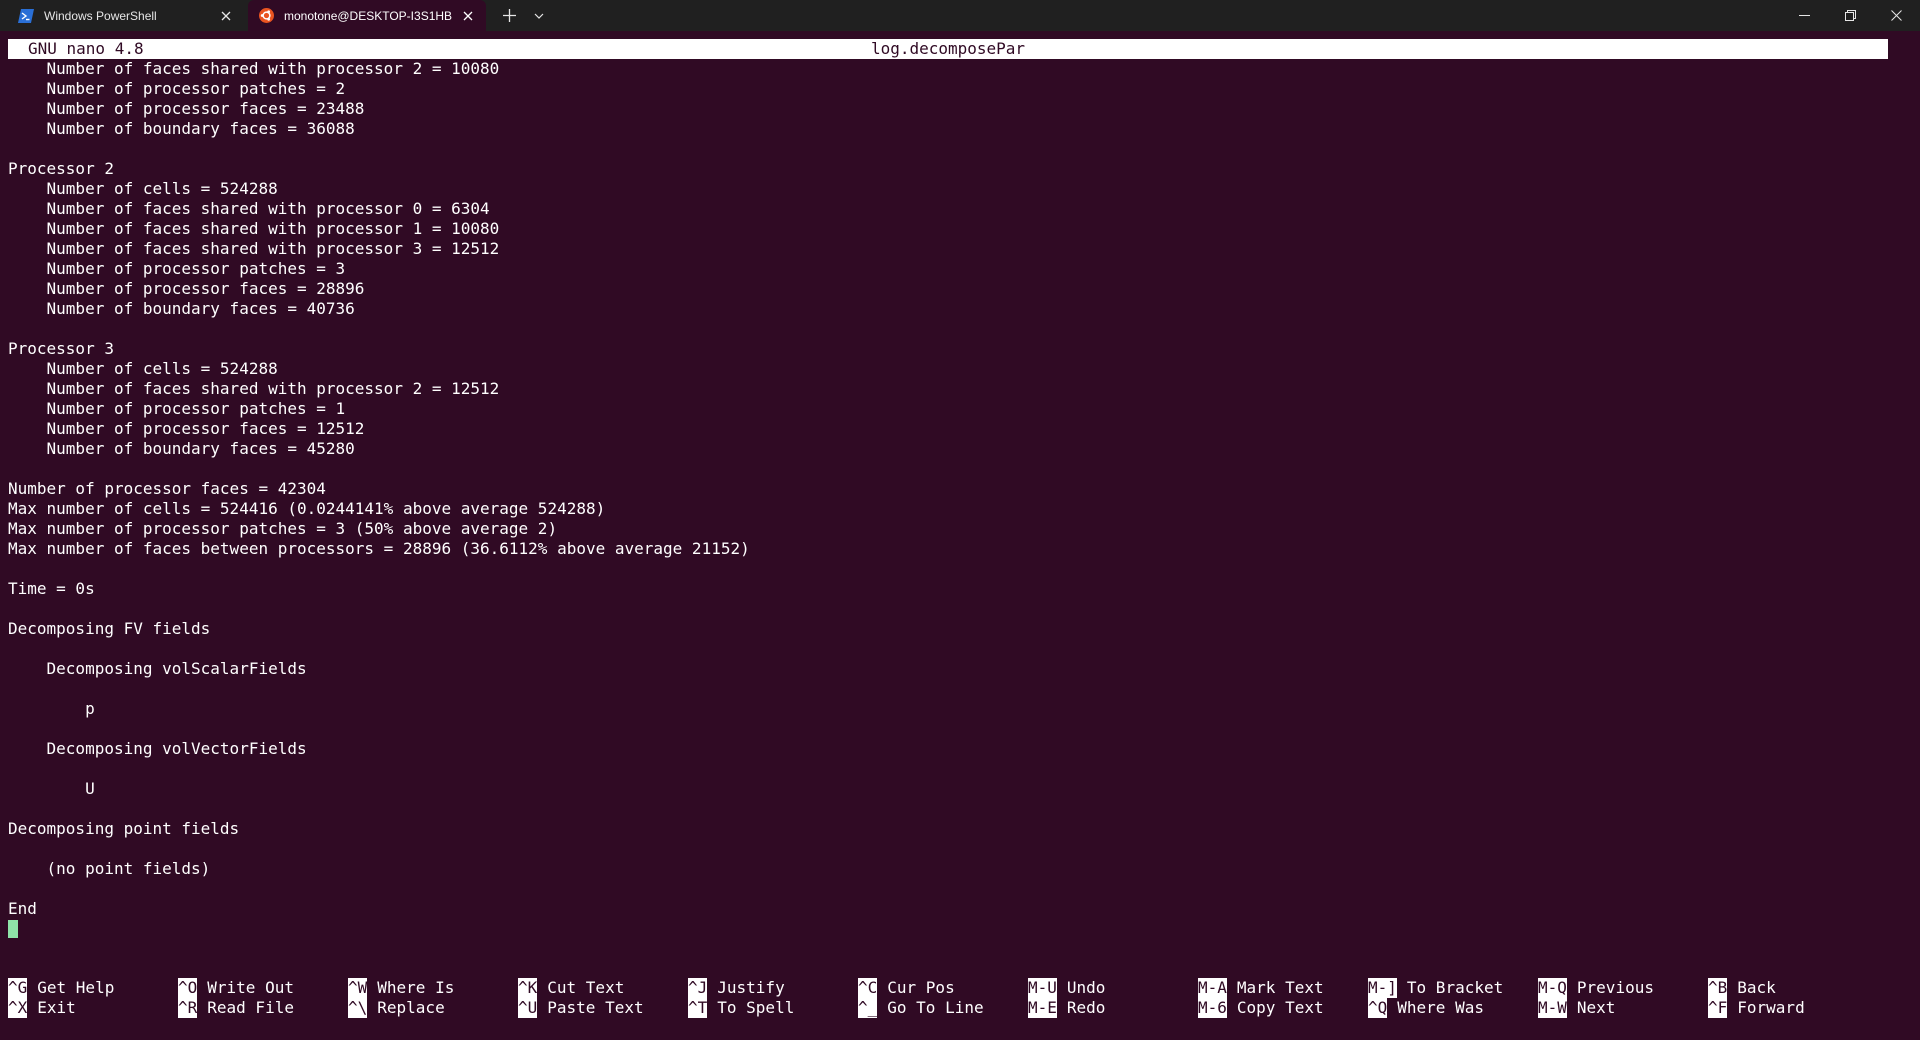  I want to click on shortcut-key: M-A, so click(1212, 988).